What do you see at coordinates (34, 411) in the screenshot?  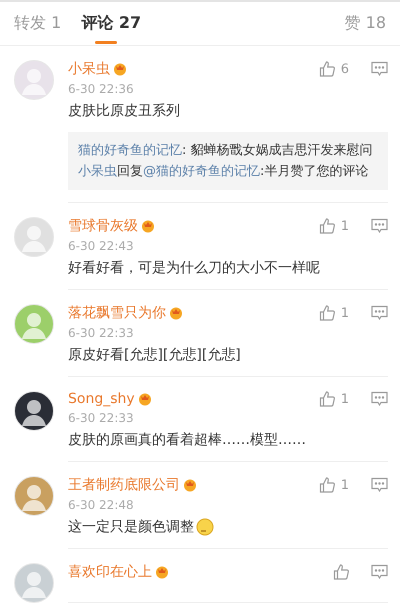 I see `avatar` at bounding box center [34, 411].